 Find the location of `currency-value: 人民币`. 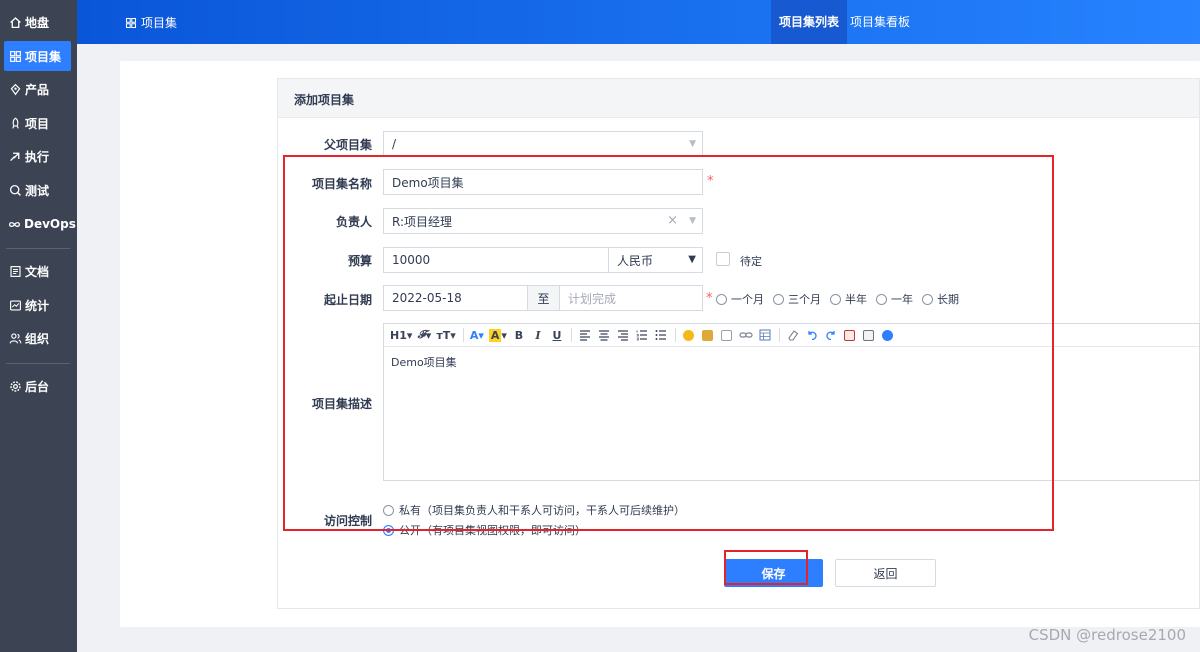

currency-value: 人民币 is located at coordinates (635, 260).